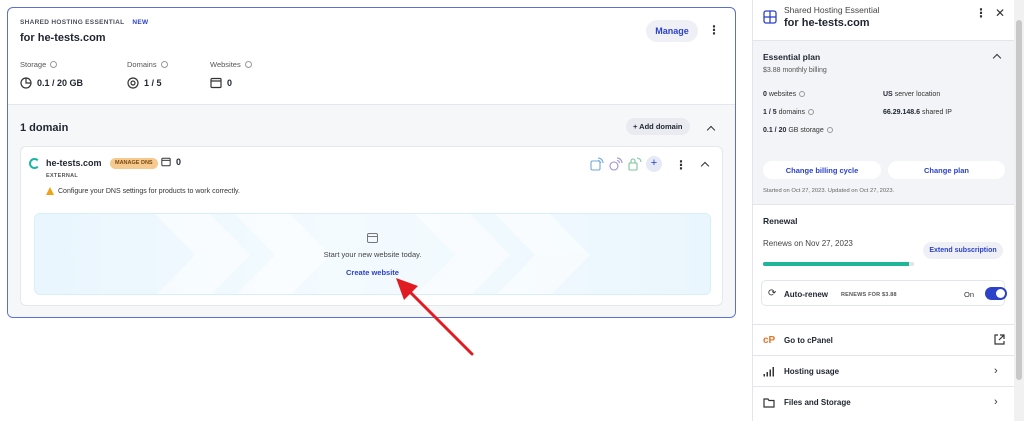  What do you see at coordinates (63, 38) in the screenshot?
I see `card-title: for he-tests.com` at bounding box center [63, 38].